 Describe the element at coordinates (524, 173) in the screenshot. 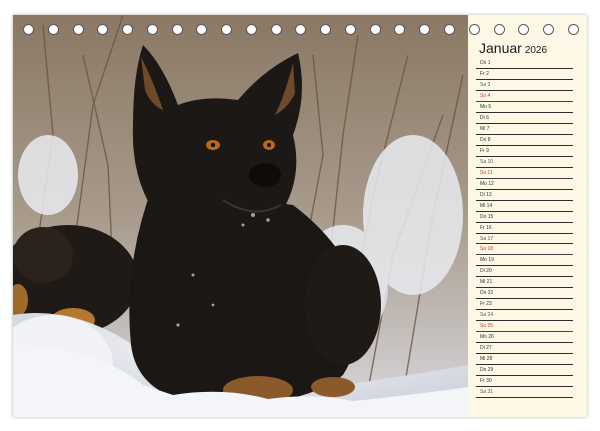

I see `day-row: So 11` at that location.